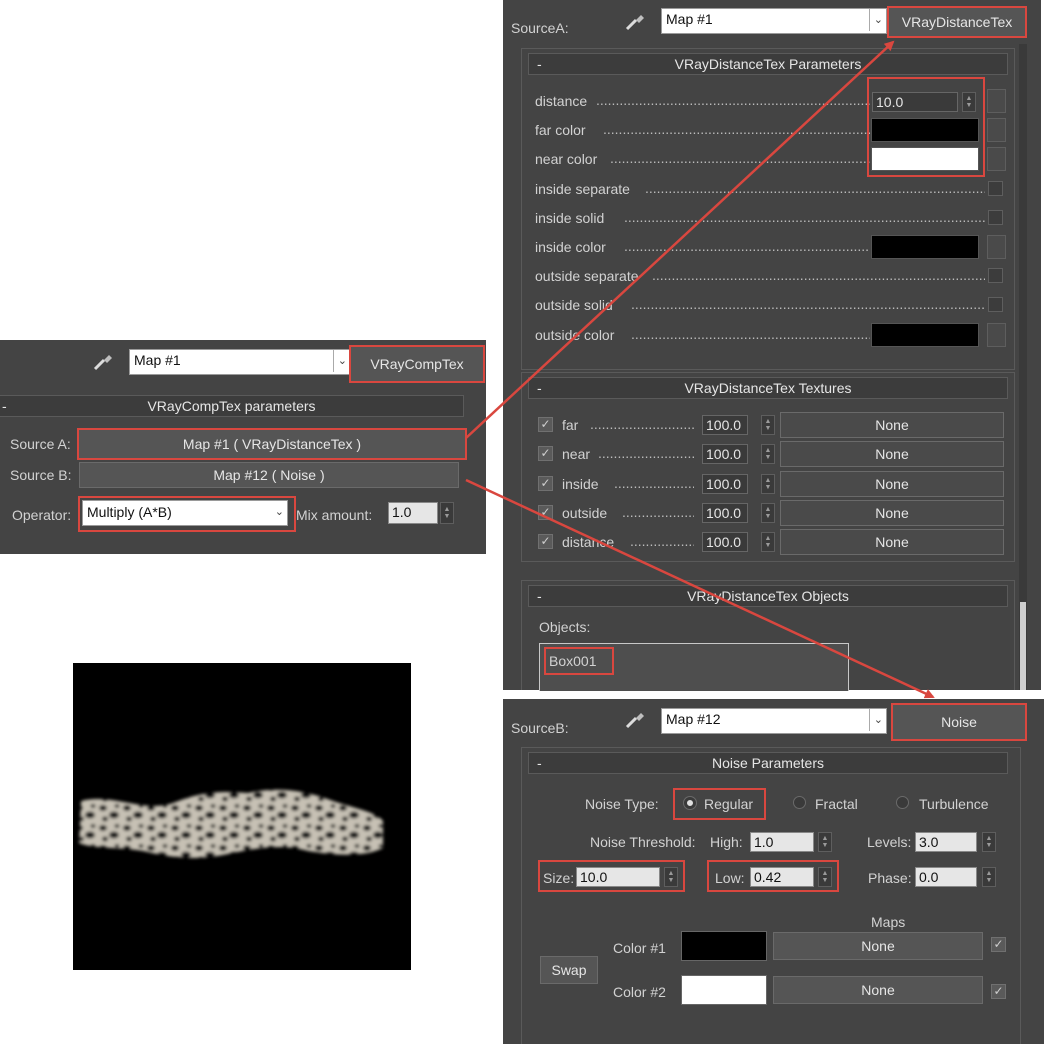 The image size is (1044, 1044). What do you see at coordinates (269, 475) in the screenshot?
I see `source-b-button: Map #12 ( Noise )` at bounding box center [269, 475].